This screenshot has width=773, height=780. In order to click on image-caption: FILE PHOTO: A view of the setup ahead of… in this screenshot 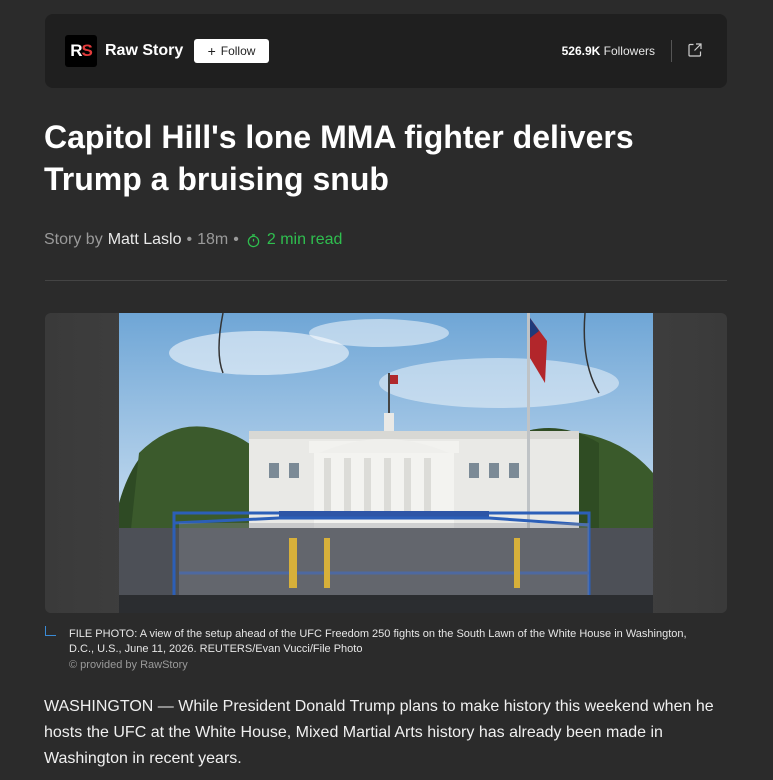, I will do `click(378, 641)`.